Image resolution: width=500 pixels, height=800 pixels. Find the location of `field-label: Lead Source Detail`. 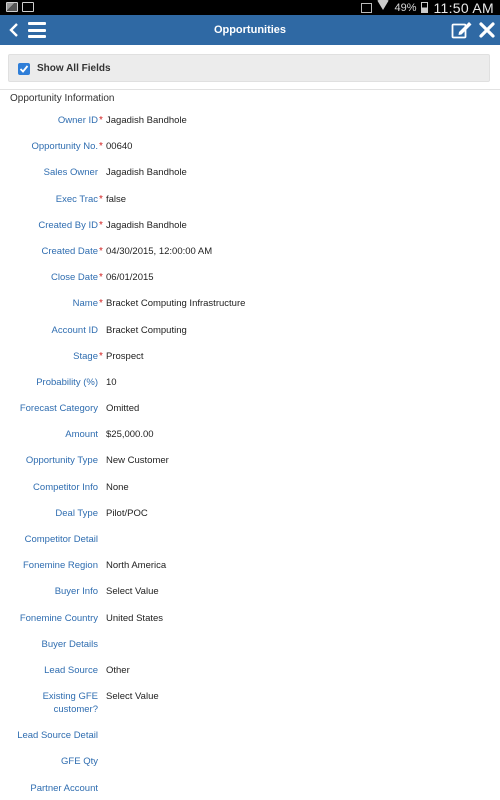

field-label: Lead Source Detail is located at coordinates (57, 736).